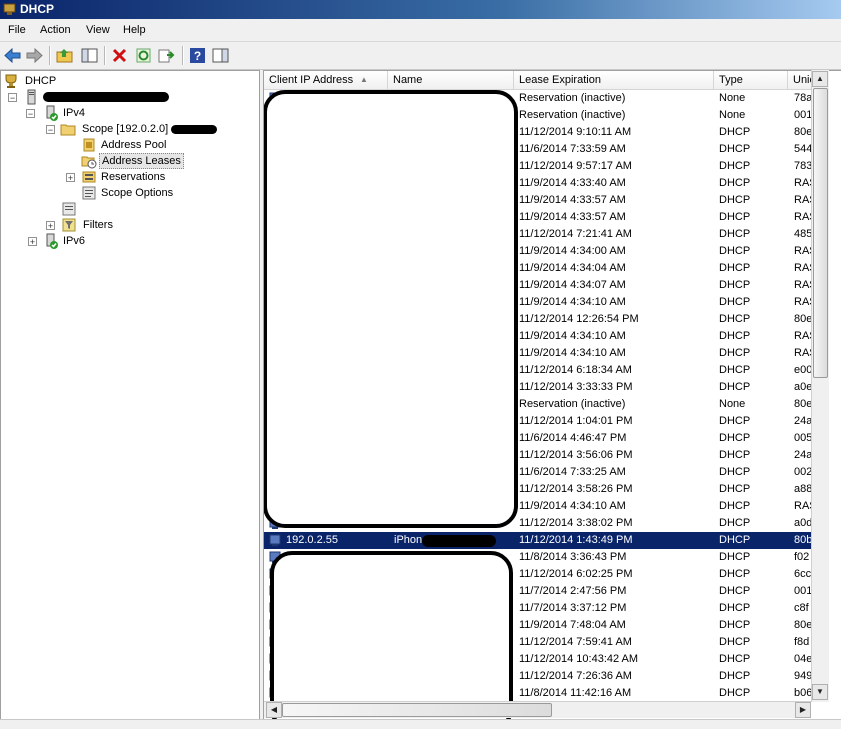  What do you see at coordinates (575, 132) in the screenshot?
I see `cell-lease-expiration: 11/12/2014 9:10:11 AM` at bounding box center [575, 132].